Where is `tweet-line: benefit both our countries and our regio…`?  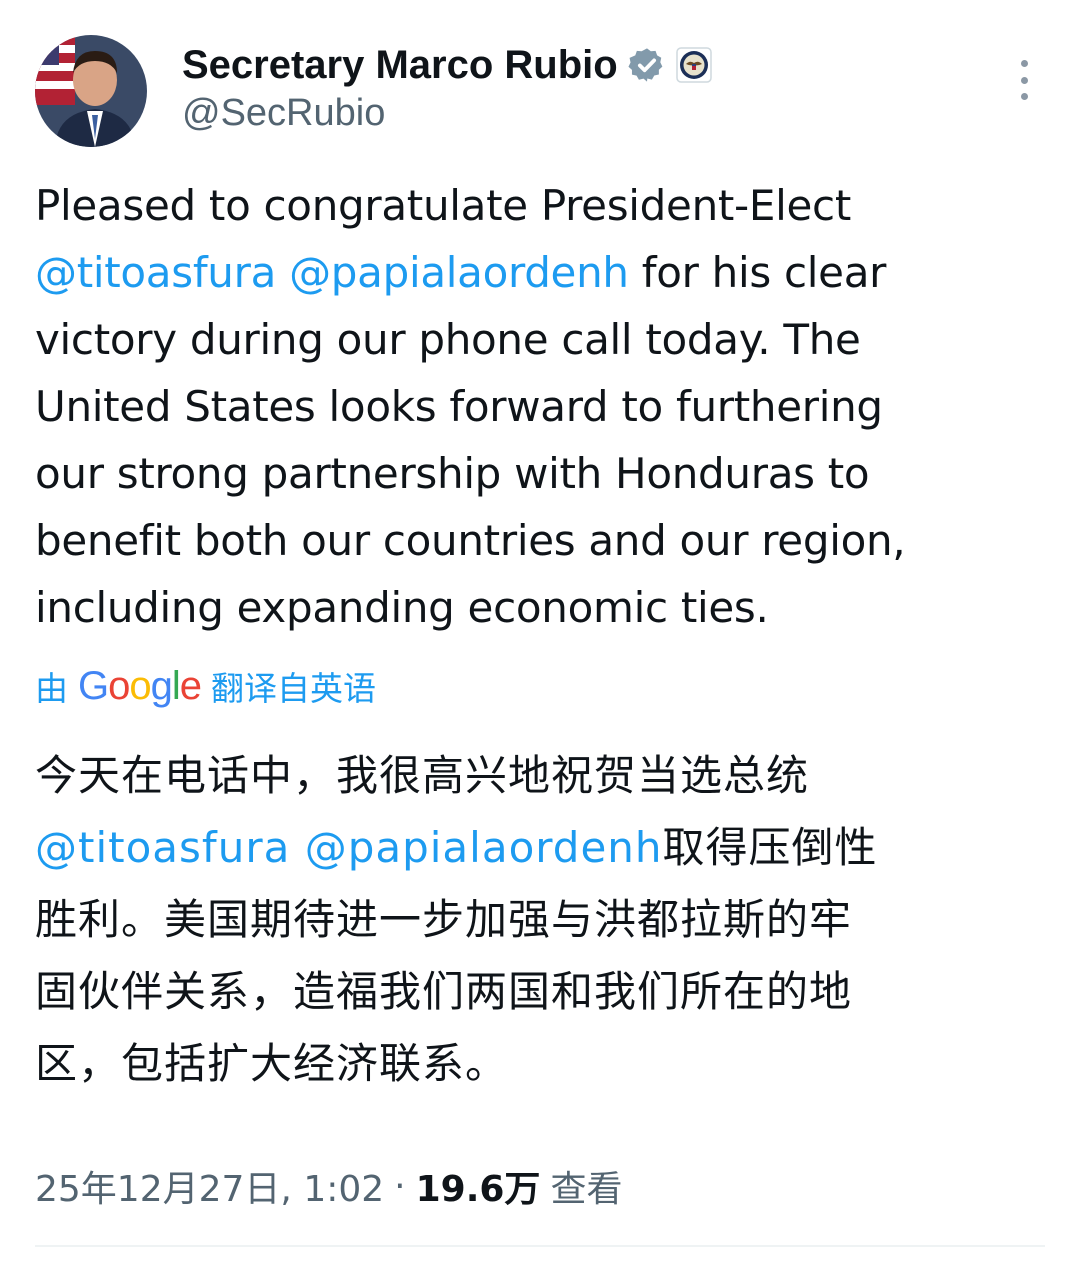 tweet-line: benefit both our countries and our regio… is located at coordinates (470, 540).